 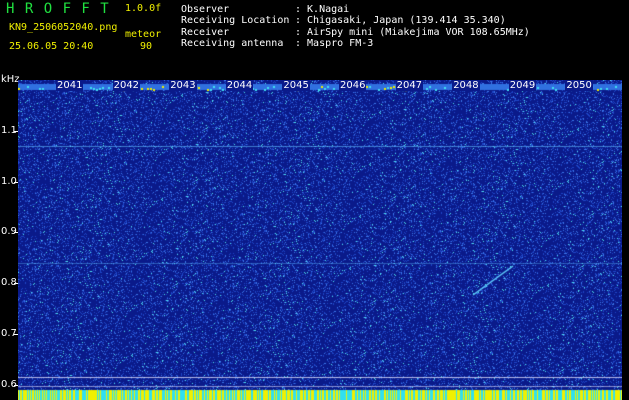 What do you see at coordinates (58, 9) in the screenshot?
I see `app-title: H R O F F T` at bounding box center [58, 9].